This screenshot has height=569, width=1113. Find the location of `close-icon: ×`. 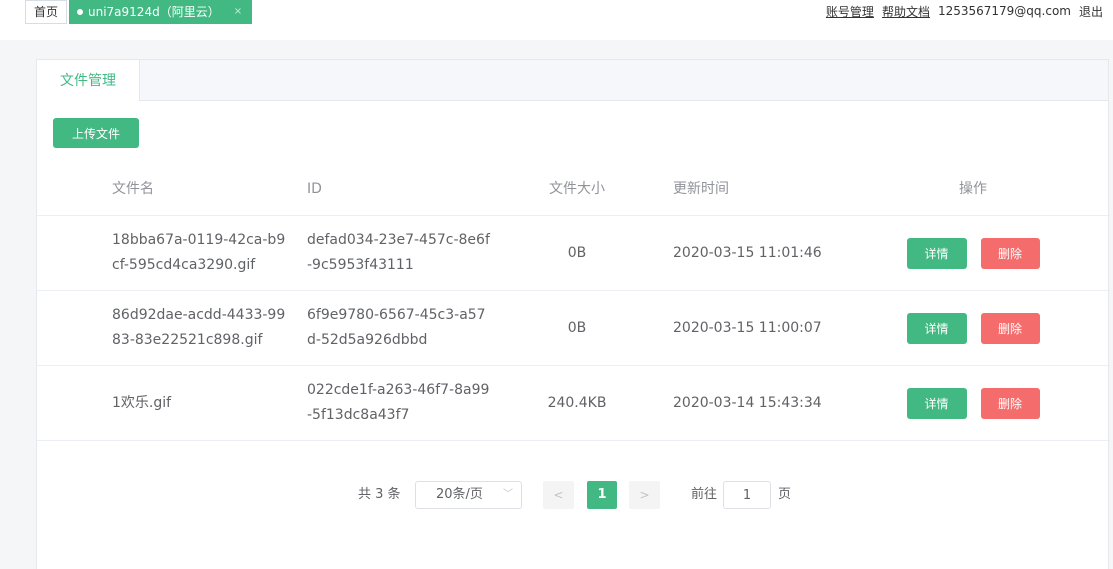

close-icon: × is located at coordinates (238, 12).